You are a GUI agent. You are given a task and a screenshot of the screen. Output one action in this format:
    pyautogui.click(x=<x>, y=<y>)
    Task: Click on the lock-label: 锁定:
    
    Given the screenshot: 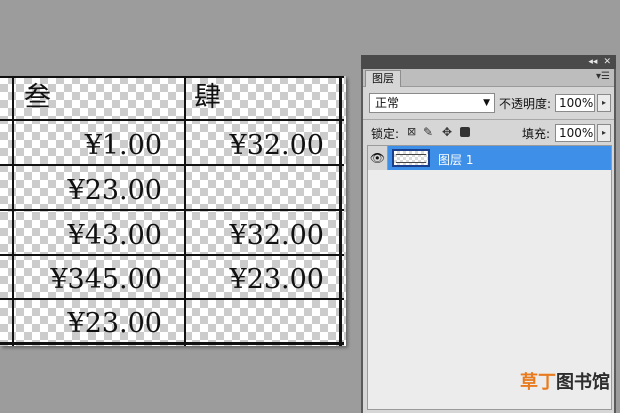 What is the action you would take?
    pyautogui.click(x=385, y=134)
    